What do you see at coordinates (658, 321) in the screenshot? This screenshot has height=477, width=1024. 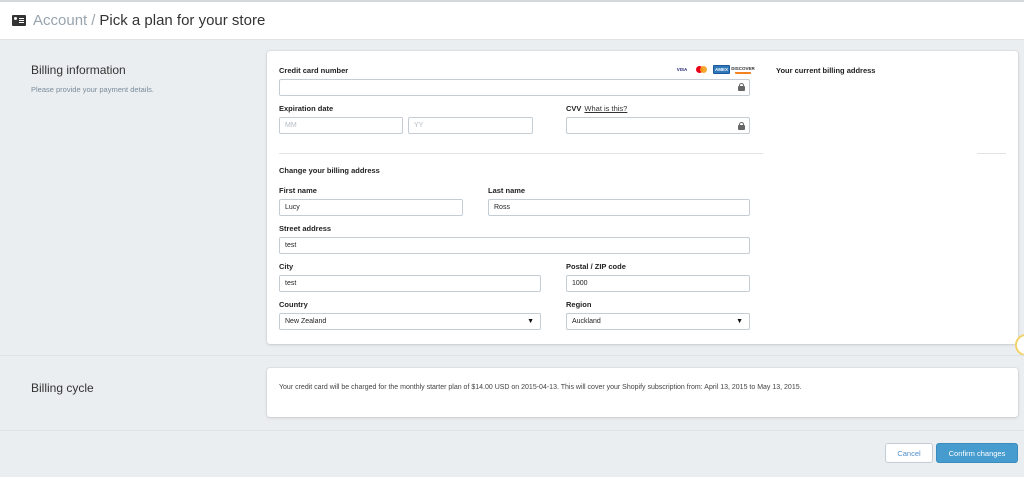 I see `region-select: Auckland ▼` at bounding box center [658, 321].